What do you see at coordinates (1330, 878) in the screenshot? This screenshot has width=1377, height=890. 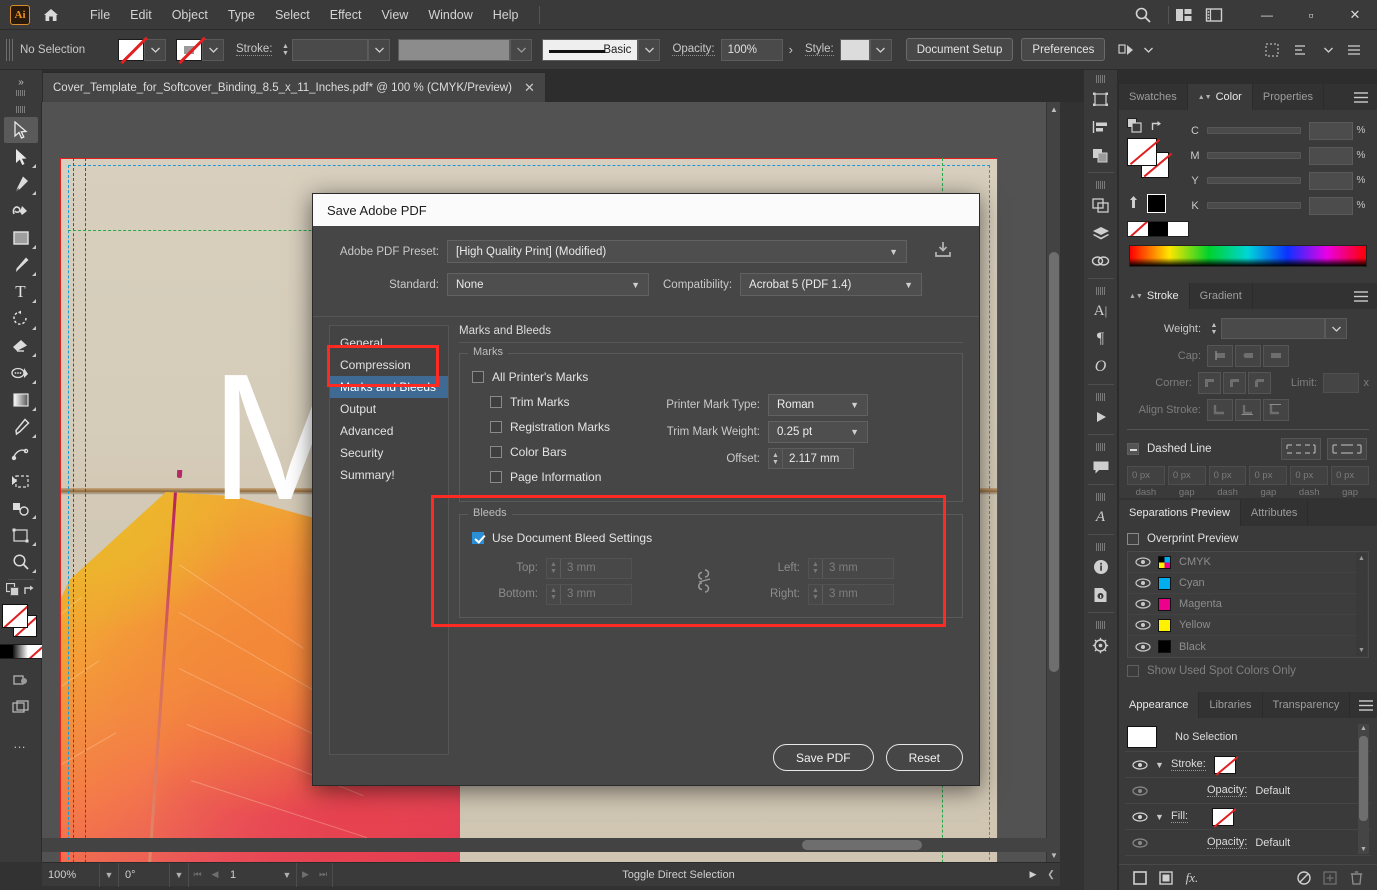 I see `duplicate-icon` at bounding box center [1330, 878].